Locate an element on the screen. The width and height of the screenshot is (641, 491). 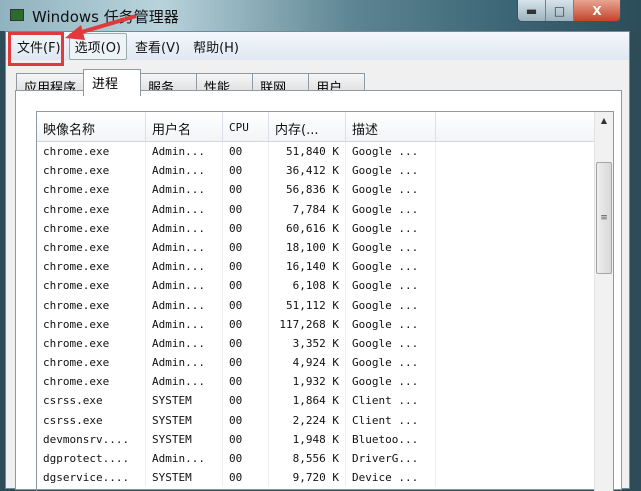
memory-cell: 16,140 K is located at coordinates (307, 267).